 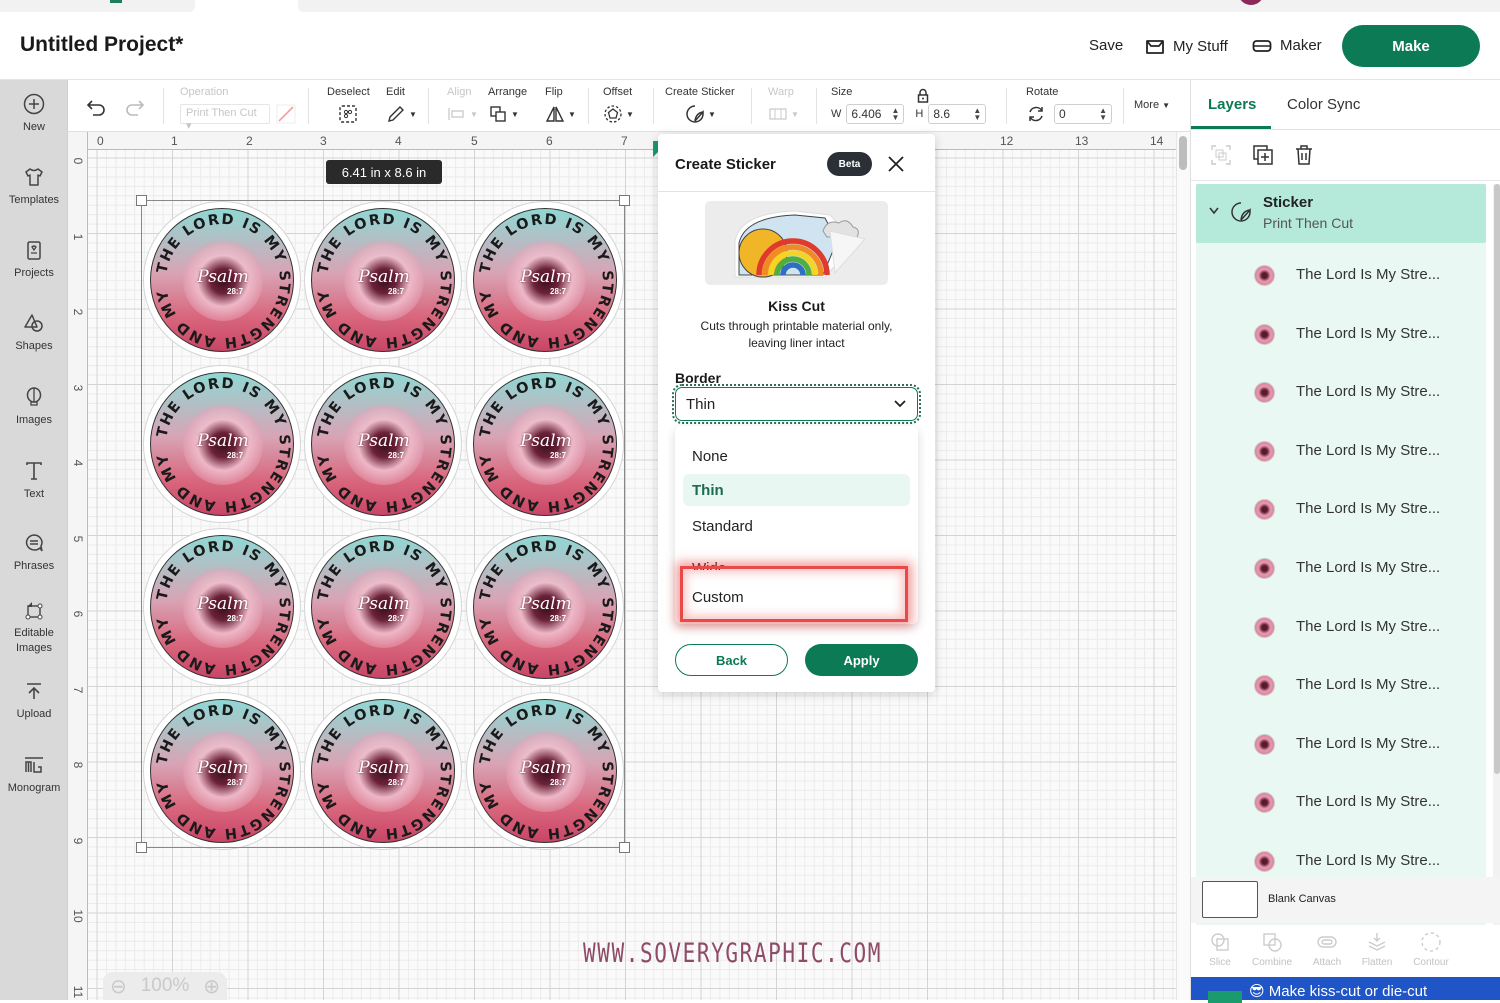 I want to click on zoom-out-icon: ⊖, so click(x=118, y=986).